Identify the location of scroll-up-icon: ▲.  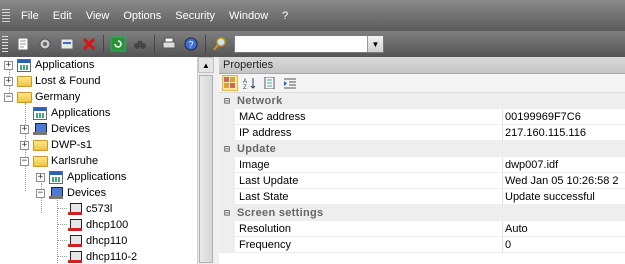
(206, 65).